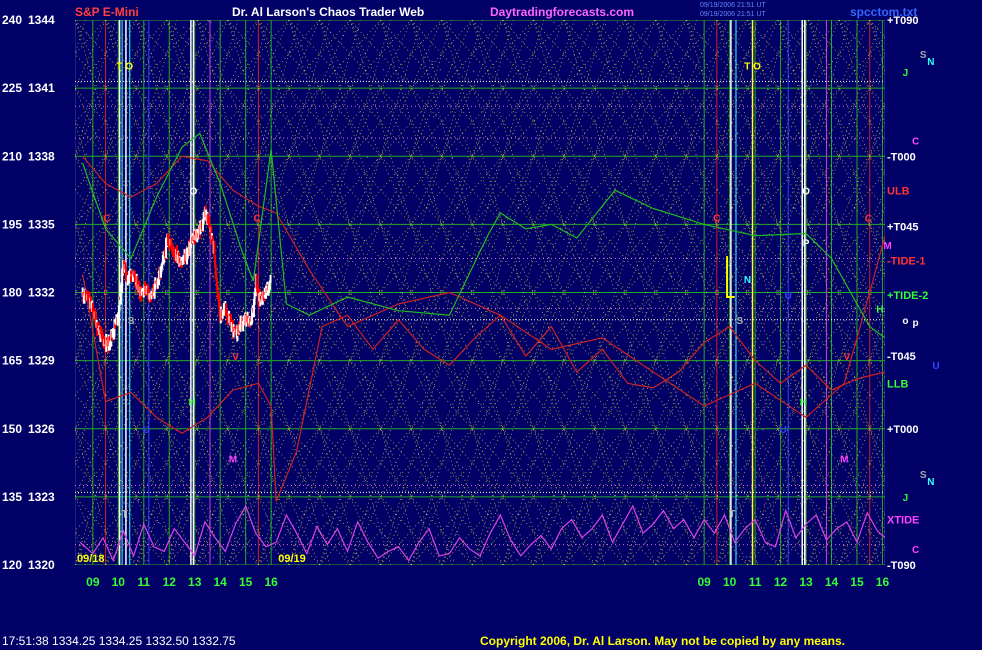  What do you see at coordinates (806, 582) in the screenshot?
I see `x-tick-label: 13` at bounding box center [806, 582].